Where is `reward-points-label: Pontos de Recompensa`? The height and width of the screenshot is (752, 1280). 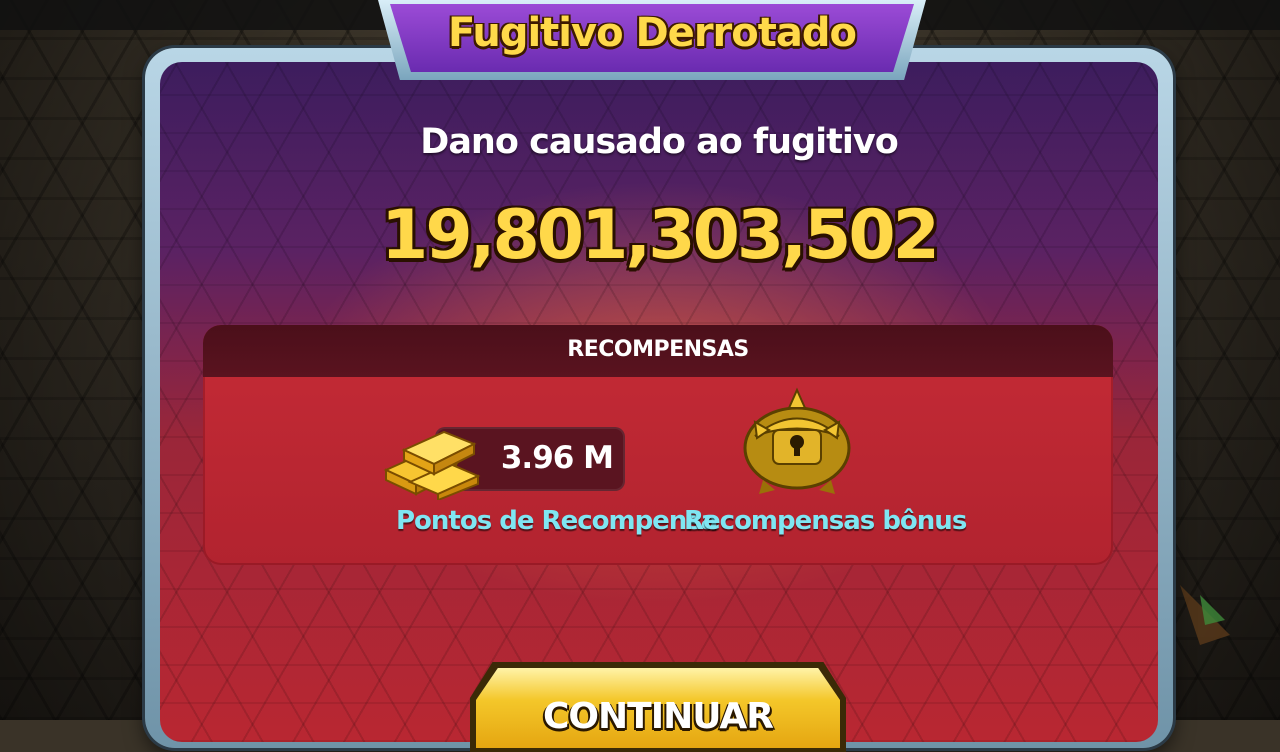
reward-points-label: Pontos de Recompensa is located at coordinates (557, 521).